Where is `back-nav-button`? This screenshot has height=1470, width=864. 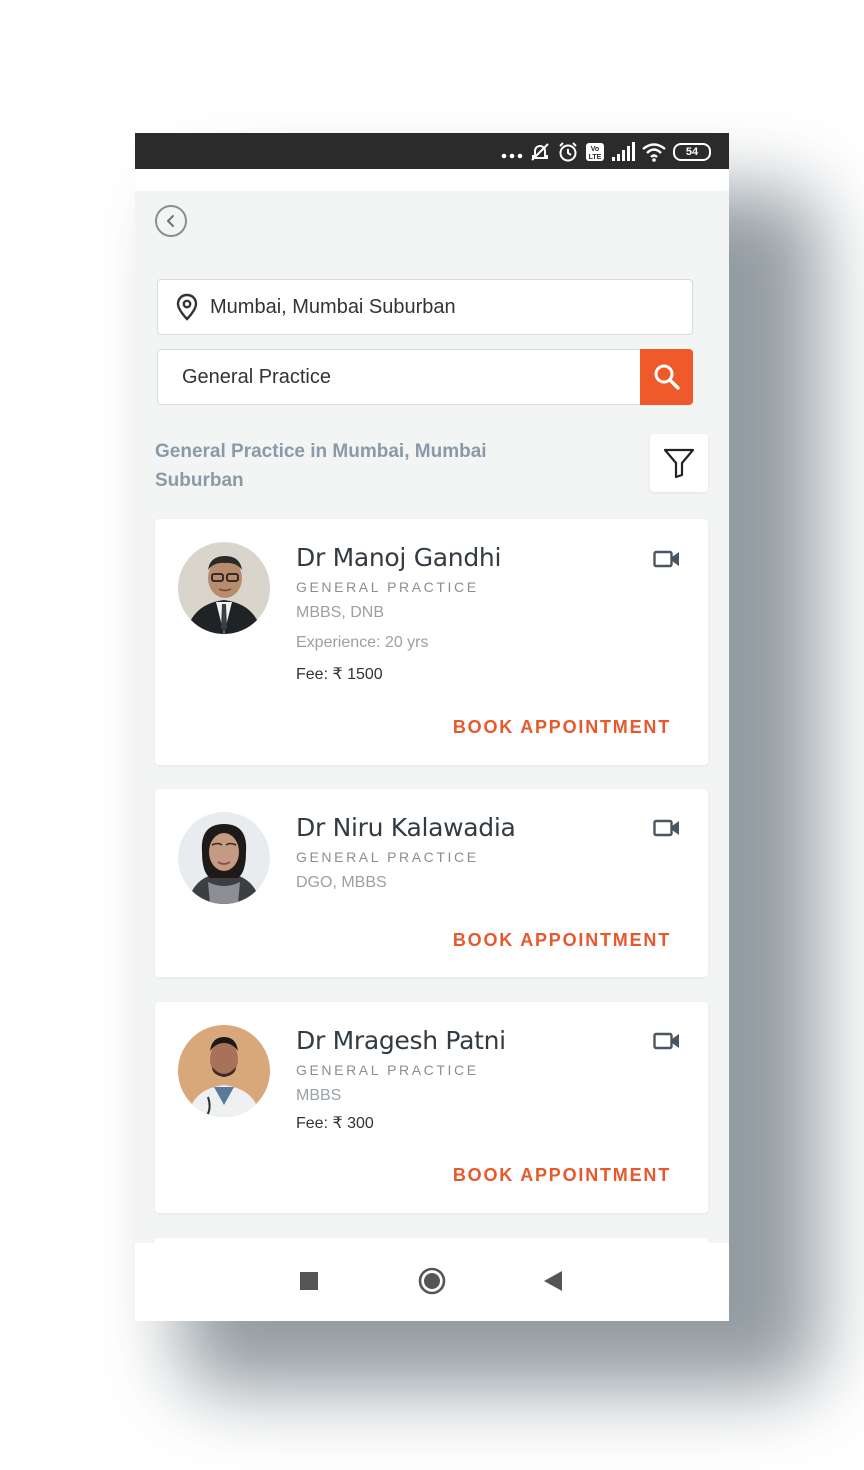
back-nav-button is located at coordinates (553, 1281).